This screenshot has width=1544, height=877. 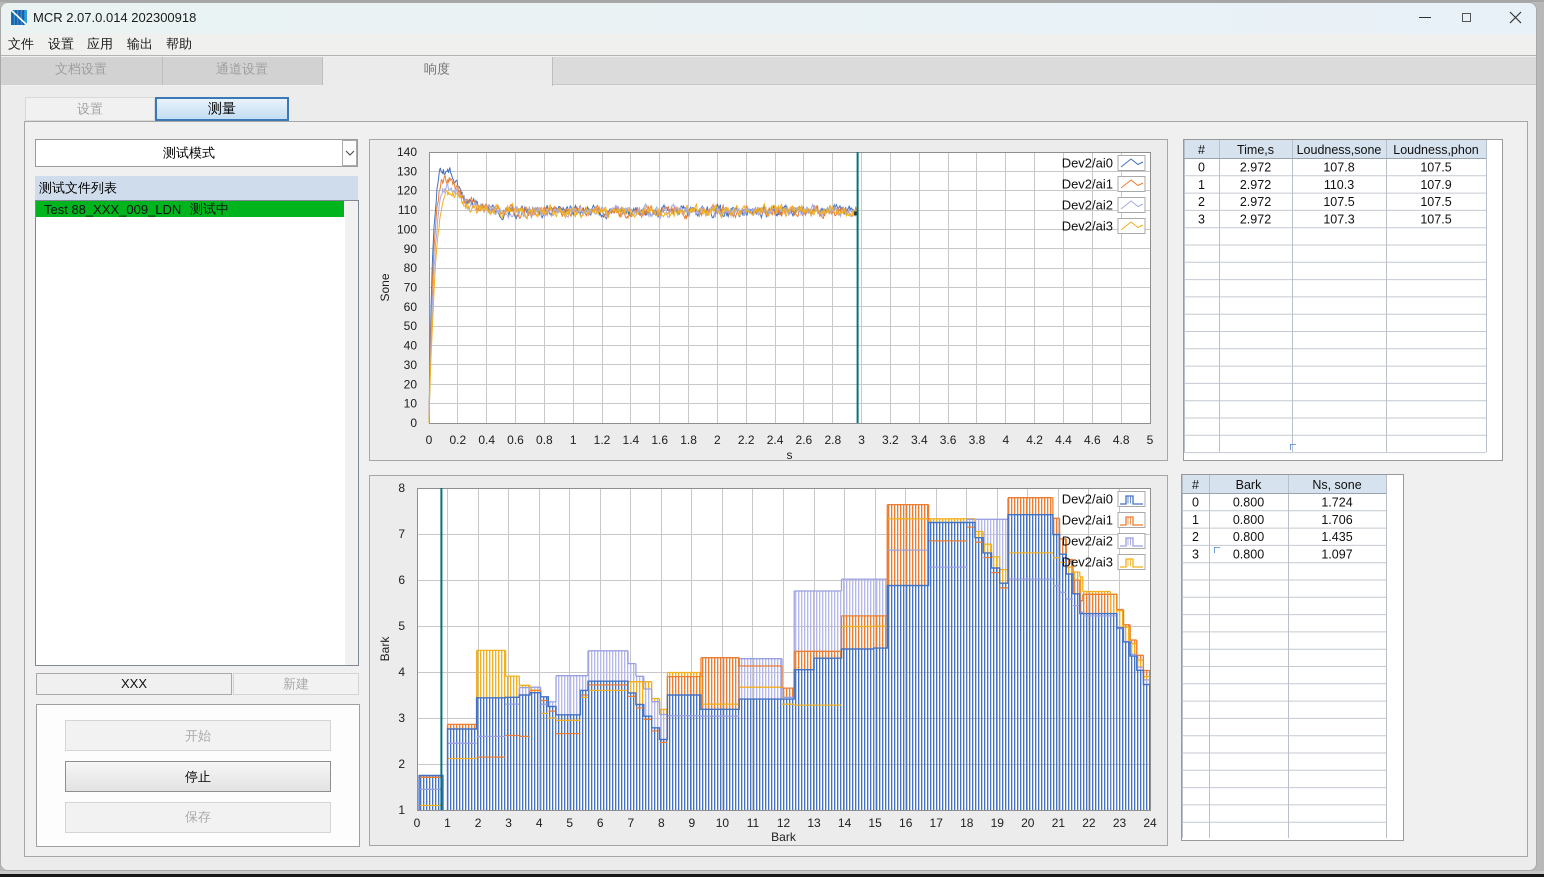 What do you see at coordinates (411, 346) in the screenshot?
I see `svg-text: 40` at bounding box center [411, 346].